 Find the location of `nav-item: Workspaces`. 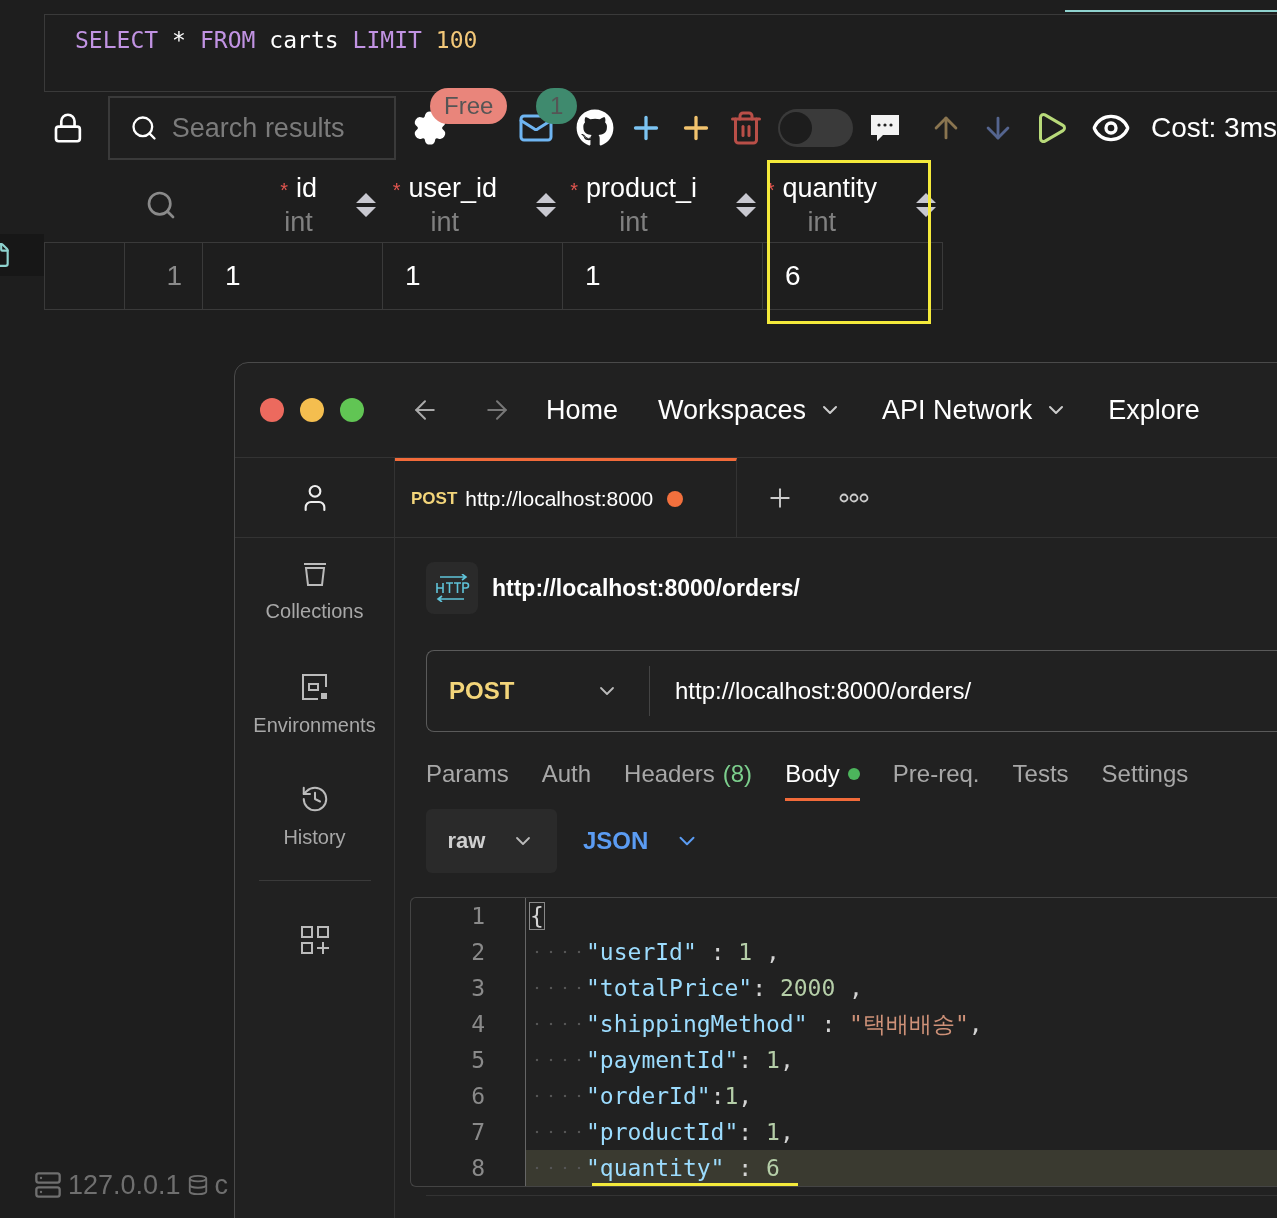

nav-item: Workspaces is located at coordinates (750, 410).